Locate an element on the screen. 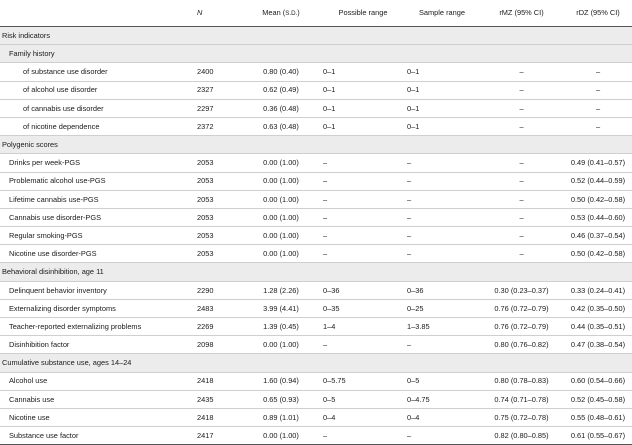 The height and width of the screenshot is (445, 632). rmz-cell: 0.74 (0.71–0.78) is located at coordinates (521, 399).